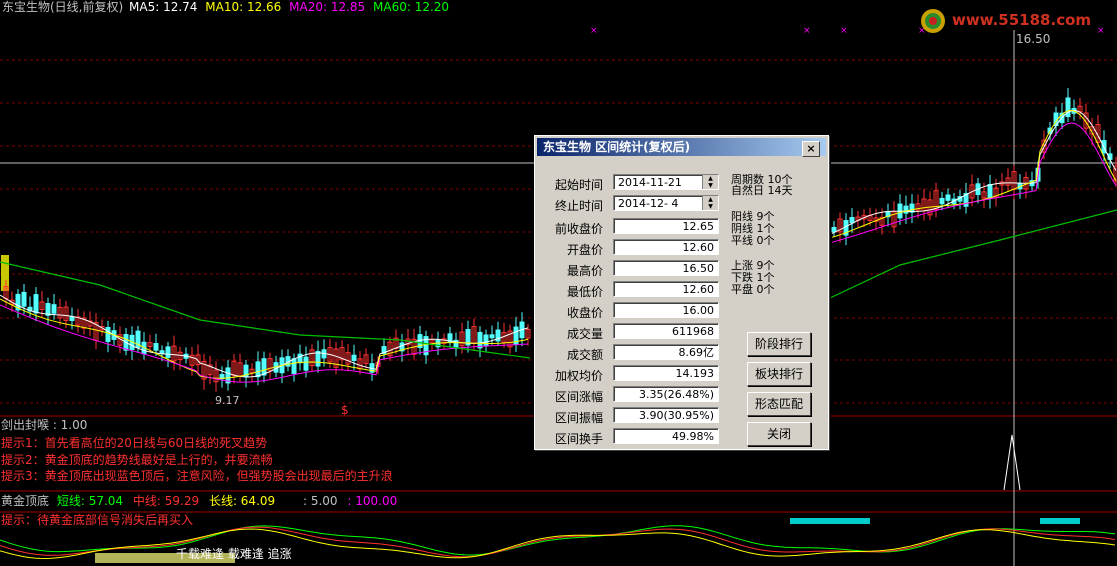  What do you see at coordinates (666, 415) in the screenshot?
I see `stat-value-field: 3.90(30.95%)` at bounding box center [666, 415].